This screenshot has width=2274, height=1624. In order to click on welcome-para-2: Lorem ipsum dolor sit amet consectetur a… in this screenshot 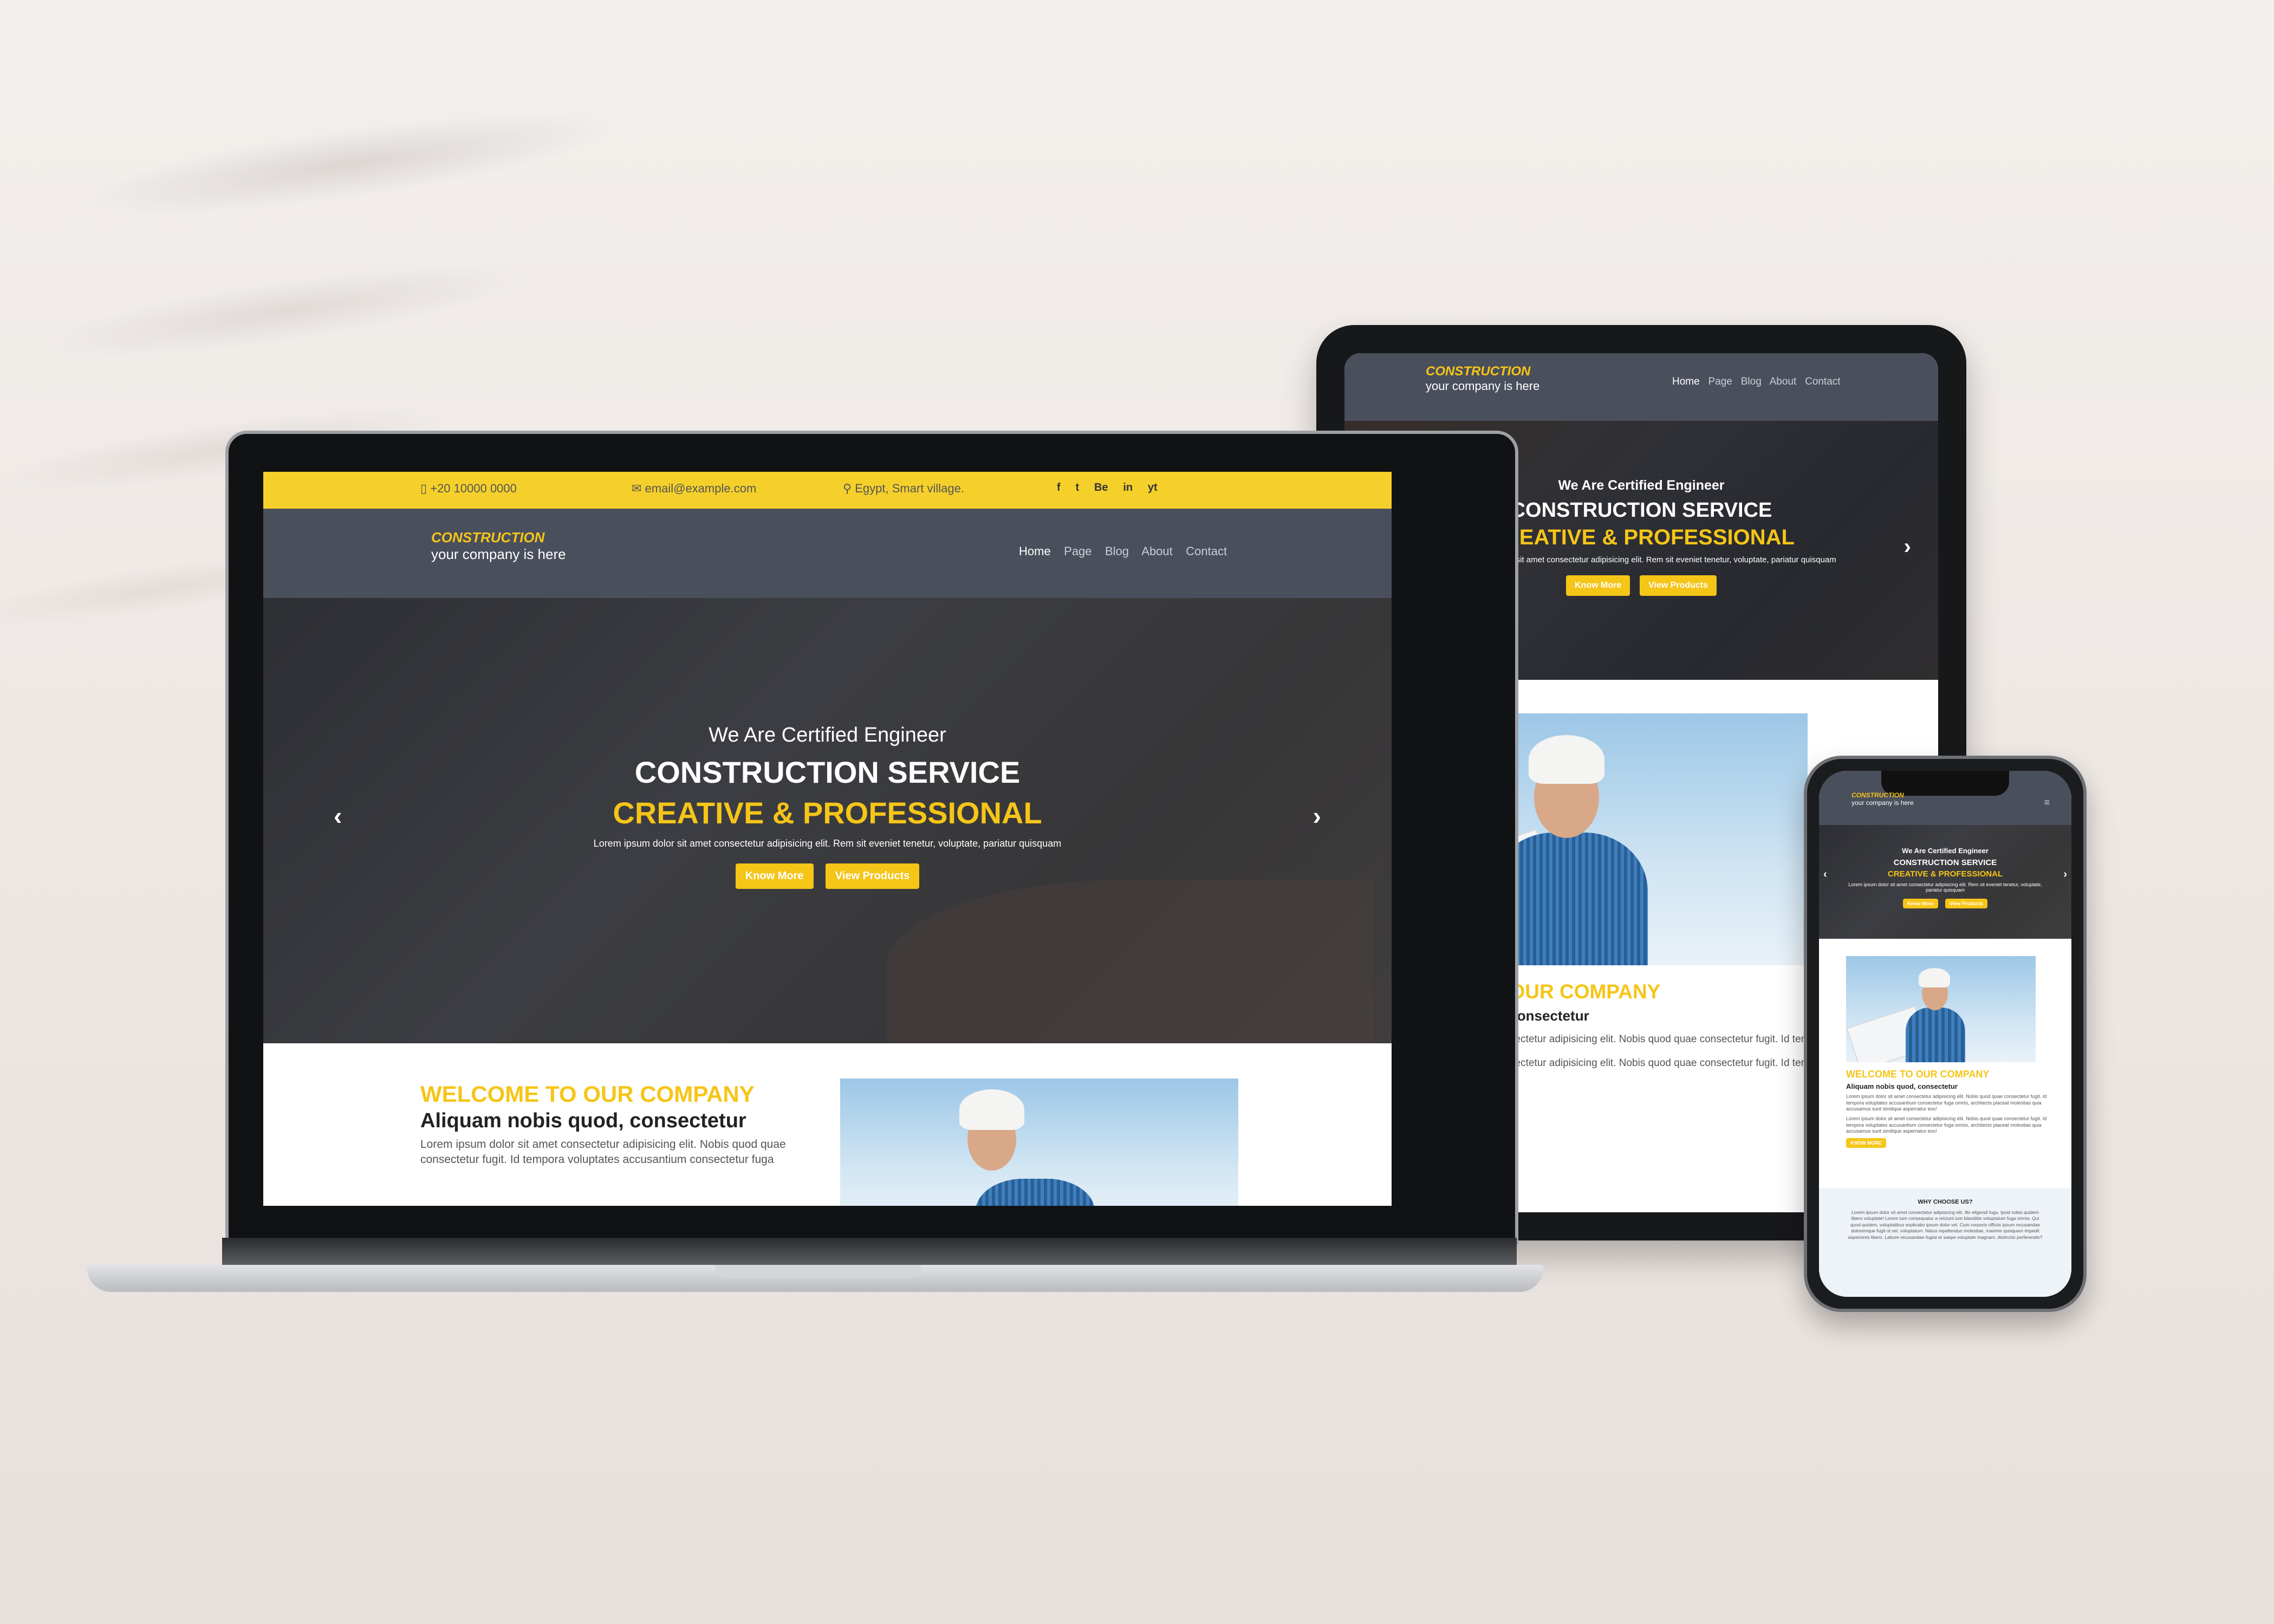, I will do `click(1947, 1125)`.